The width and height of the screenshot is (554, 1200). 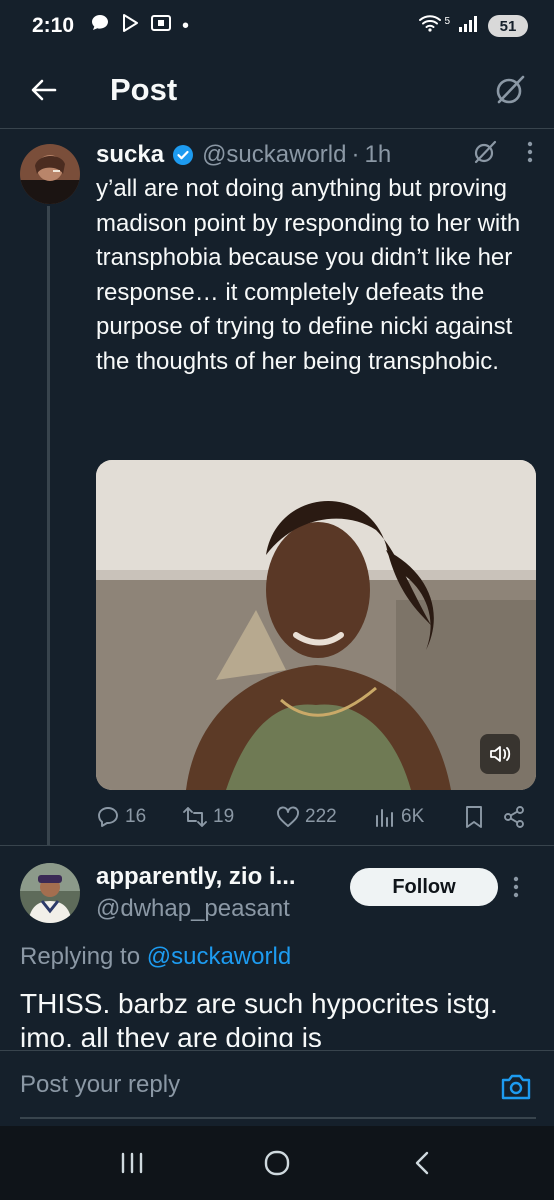 I want to click on recent-apps-button, so click(x=132, y=1163).